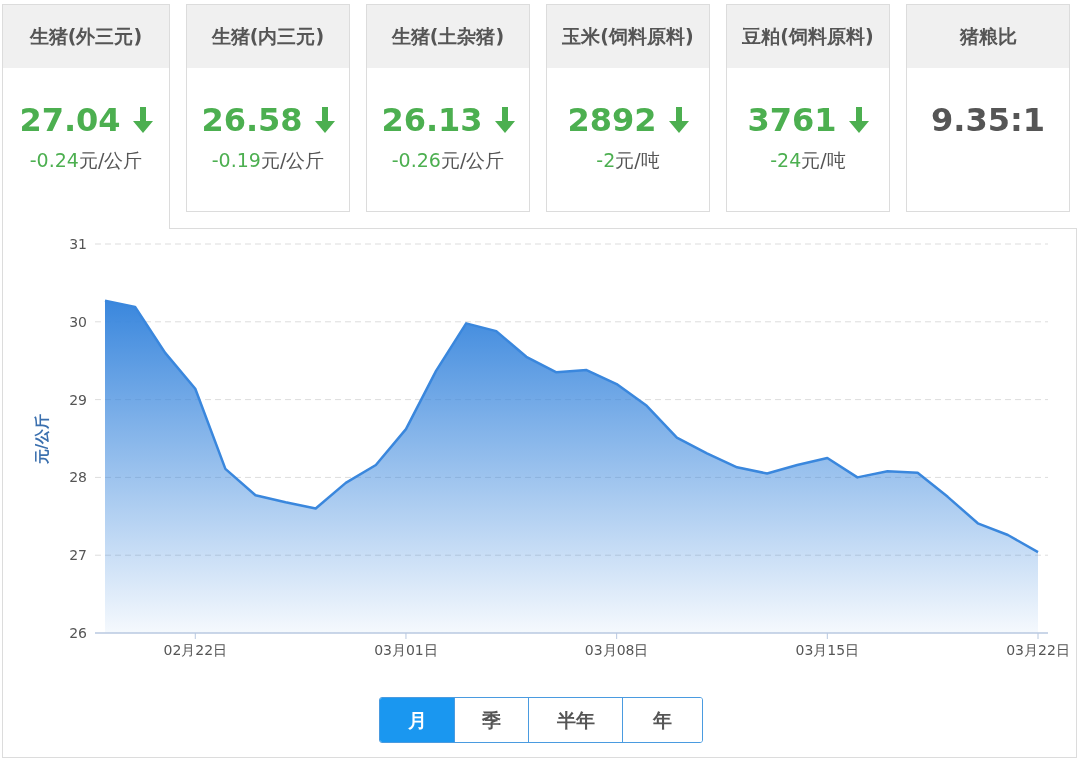  I want to click on y-tick-label: 28, so click(78, 477).